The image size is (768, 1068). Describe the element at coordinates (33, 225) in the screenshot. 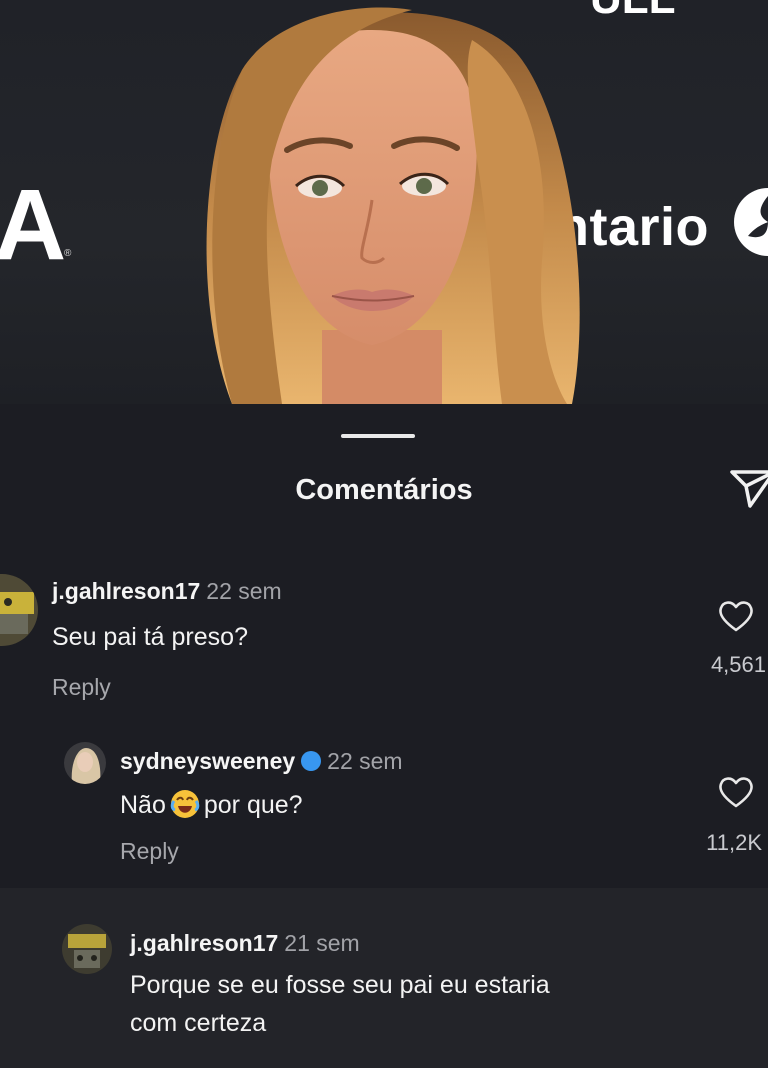

I see `backdrop-sponsor-letter: A` at that location.